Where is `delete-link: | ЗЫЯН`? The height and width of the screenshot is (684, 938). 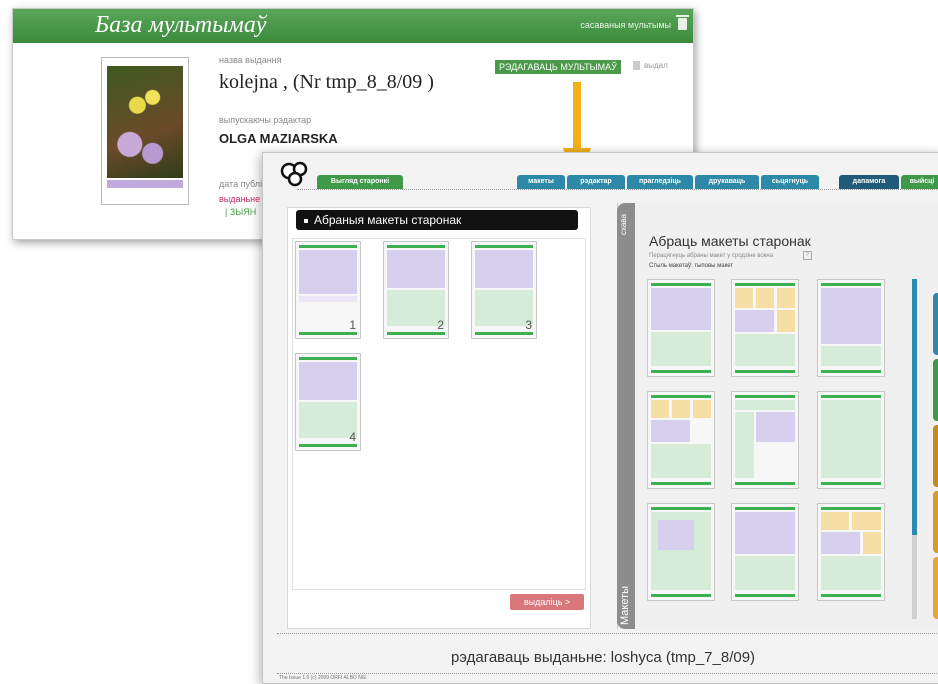
delete-link: | ЗЫЯН is located at coordinates (240, 212).